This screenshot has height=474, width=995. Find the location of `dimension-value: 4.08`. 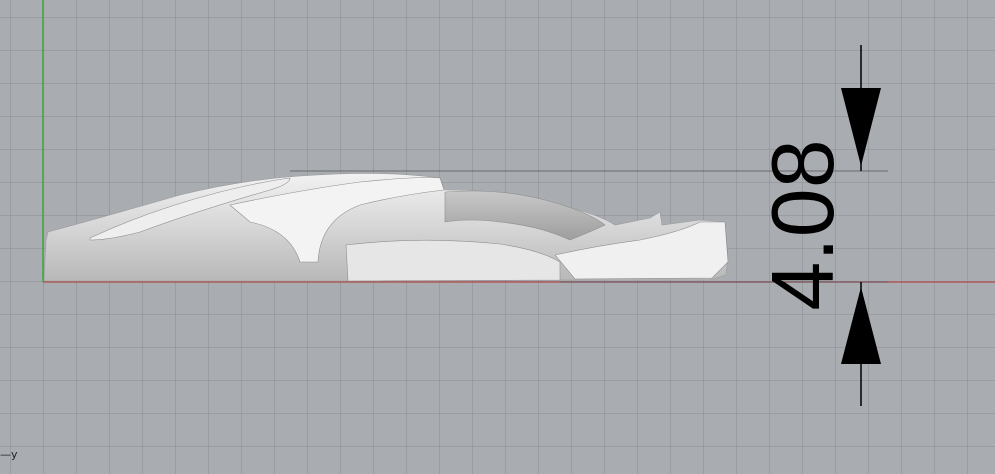

dimension-value: 4.08 is located at coordinates (802, 224).